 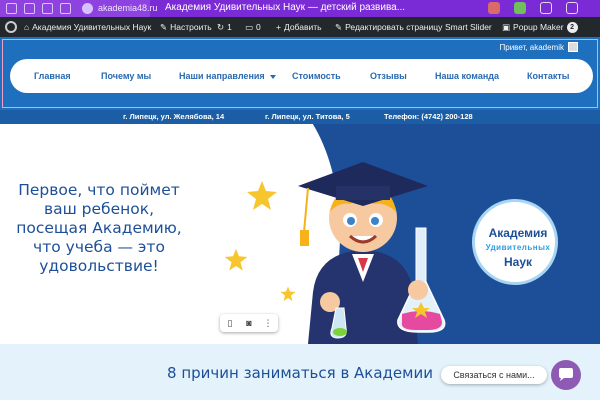 I want to click on nav-price: Стоимость, so click(x=316, y=76).